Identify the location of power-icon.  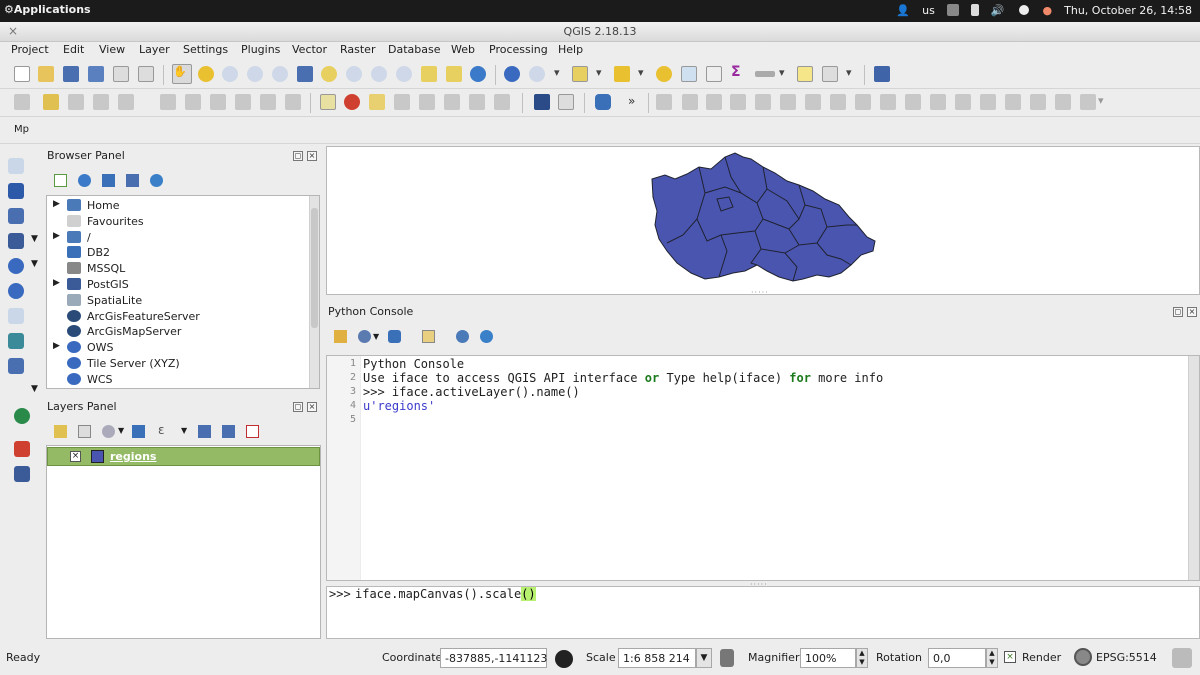
(1023, 10).